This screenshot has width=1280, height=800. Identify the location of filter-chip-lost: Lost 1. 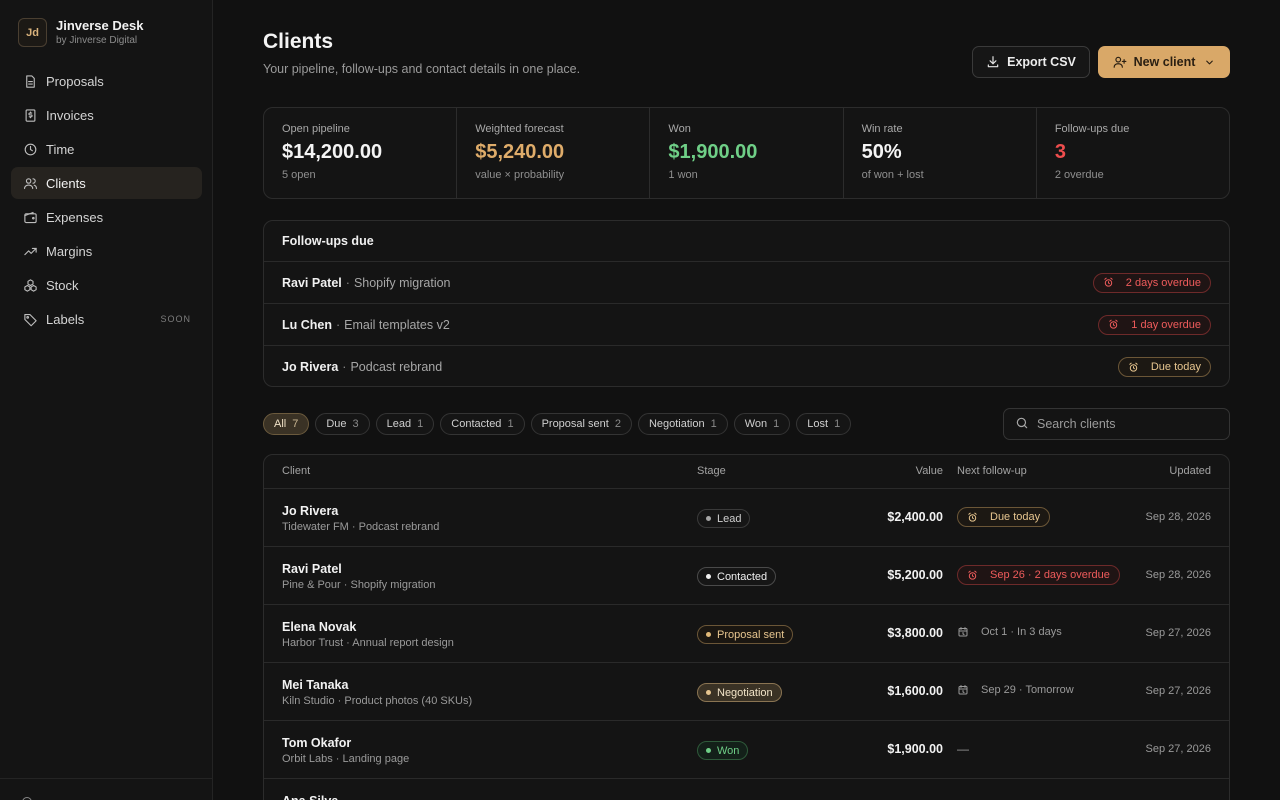
(824, 424).